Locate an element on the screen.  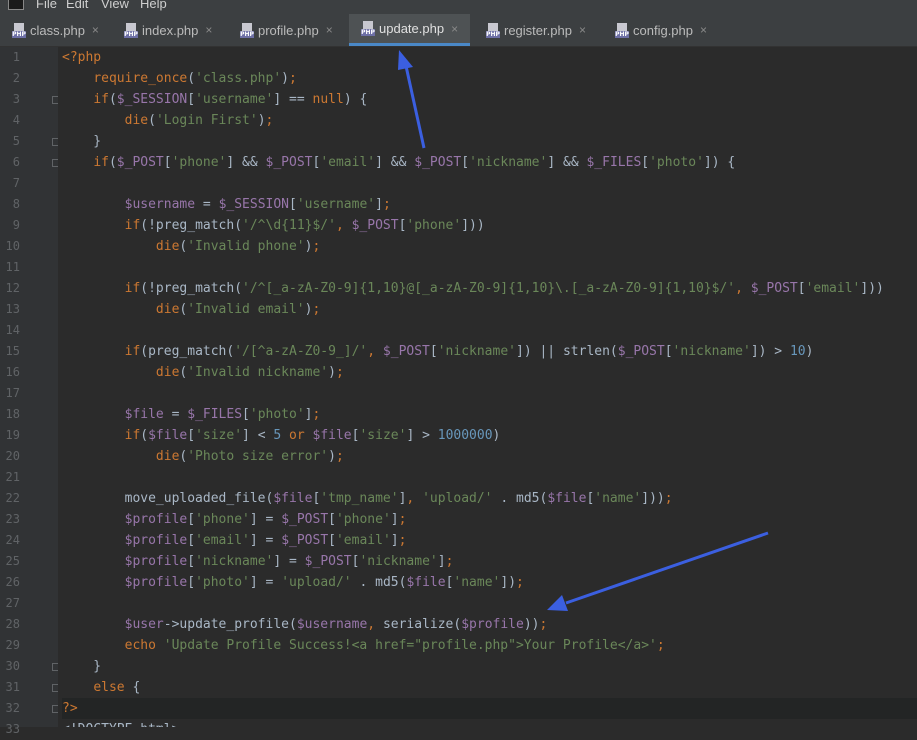
code-token: 'Invalid email' is located at coordinates (246, 309).